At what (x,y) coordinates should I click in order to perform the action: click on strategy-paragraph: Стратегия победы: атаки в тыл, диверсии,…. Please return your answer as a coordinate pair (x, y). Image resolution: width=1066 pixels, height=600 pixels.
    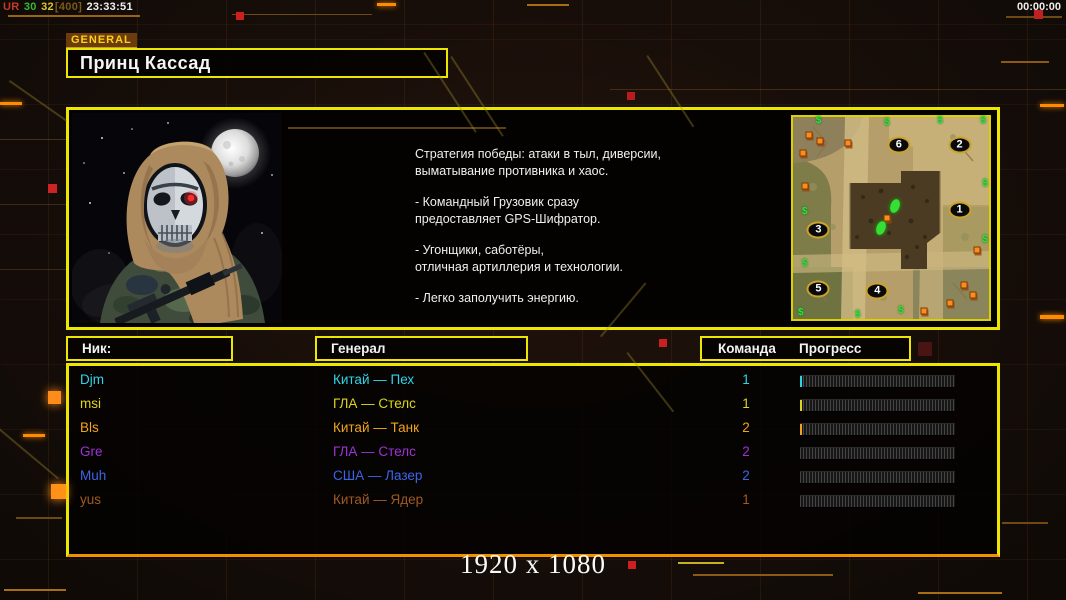
    Looking at the image, I should click on (538, 162).